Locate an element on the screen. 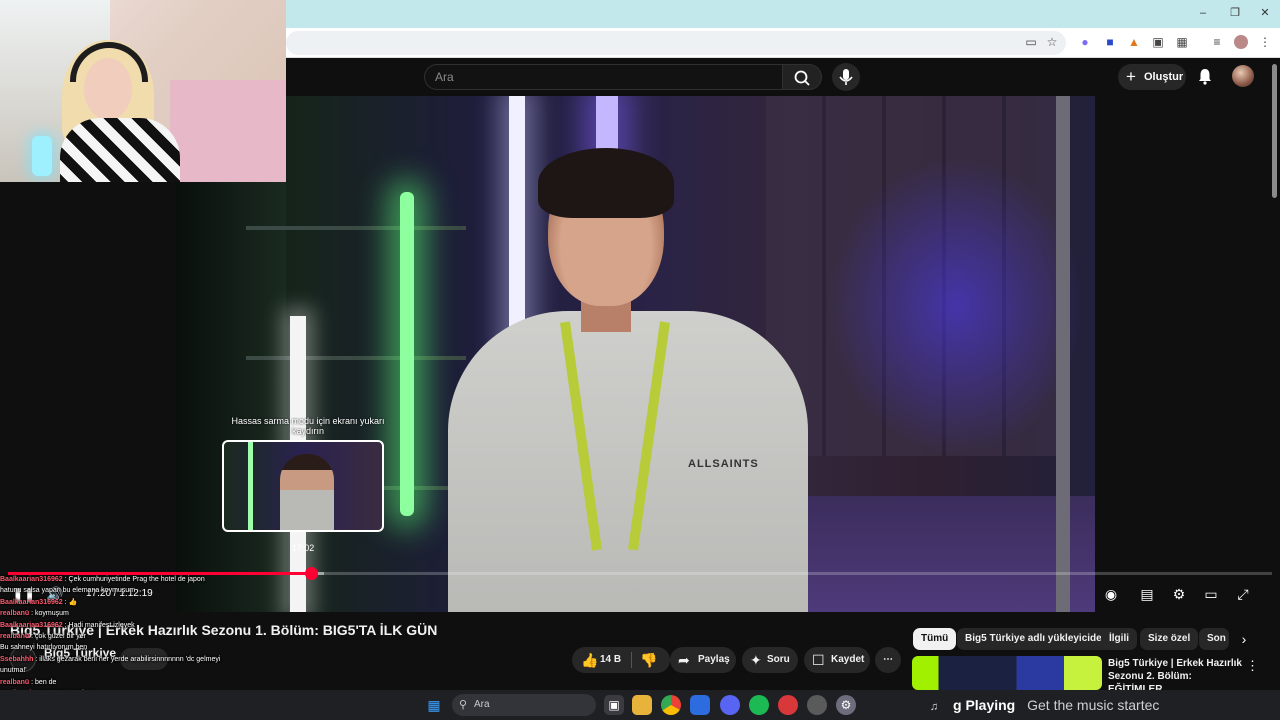 Image resolution: width=1280 pixels, height=720 pixels. extension-icon: ■ is located at coordinates (1110, 42).